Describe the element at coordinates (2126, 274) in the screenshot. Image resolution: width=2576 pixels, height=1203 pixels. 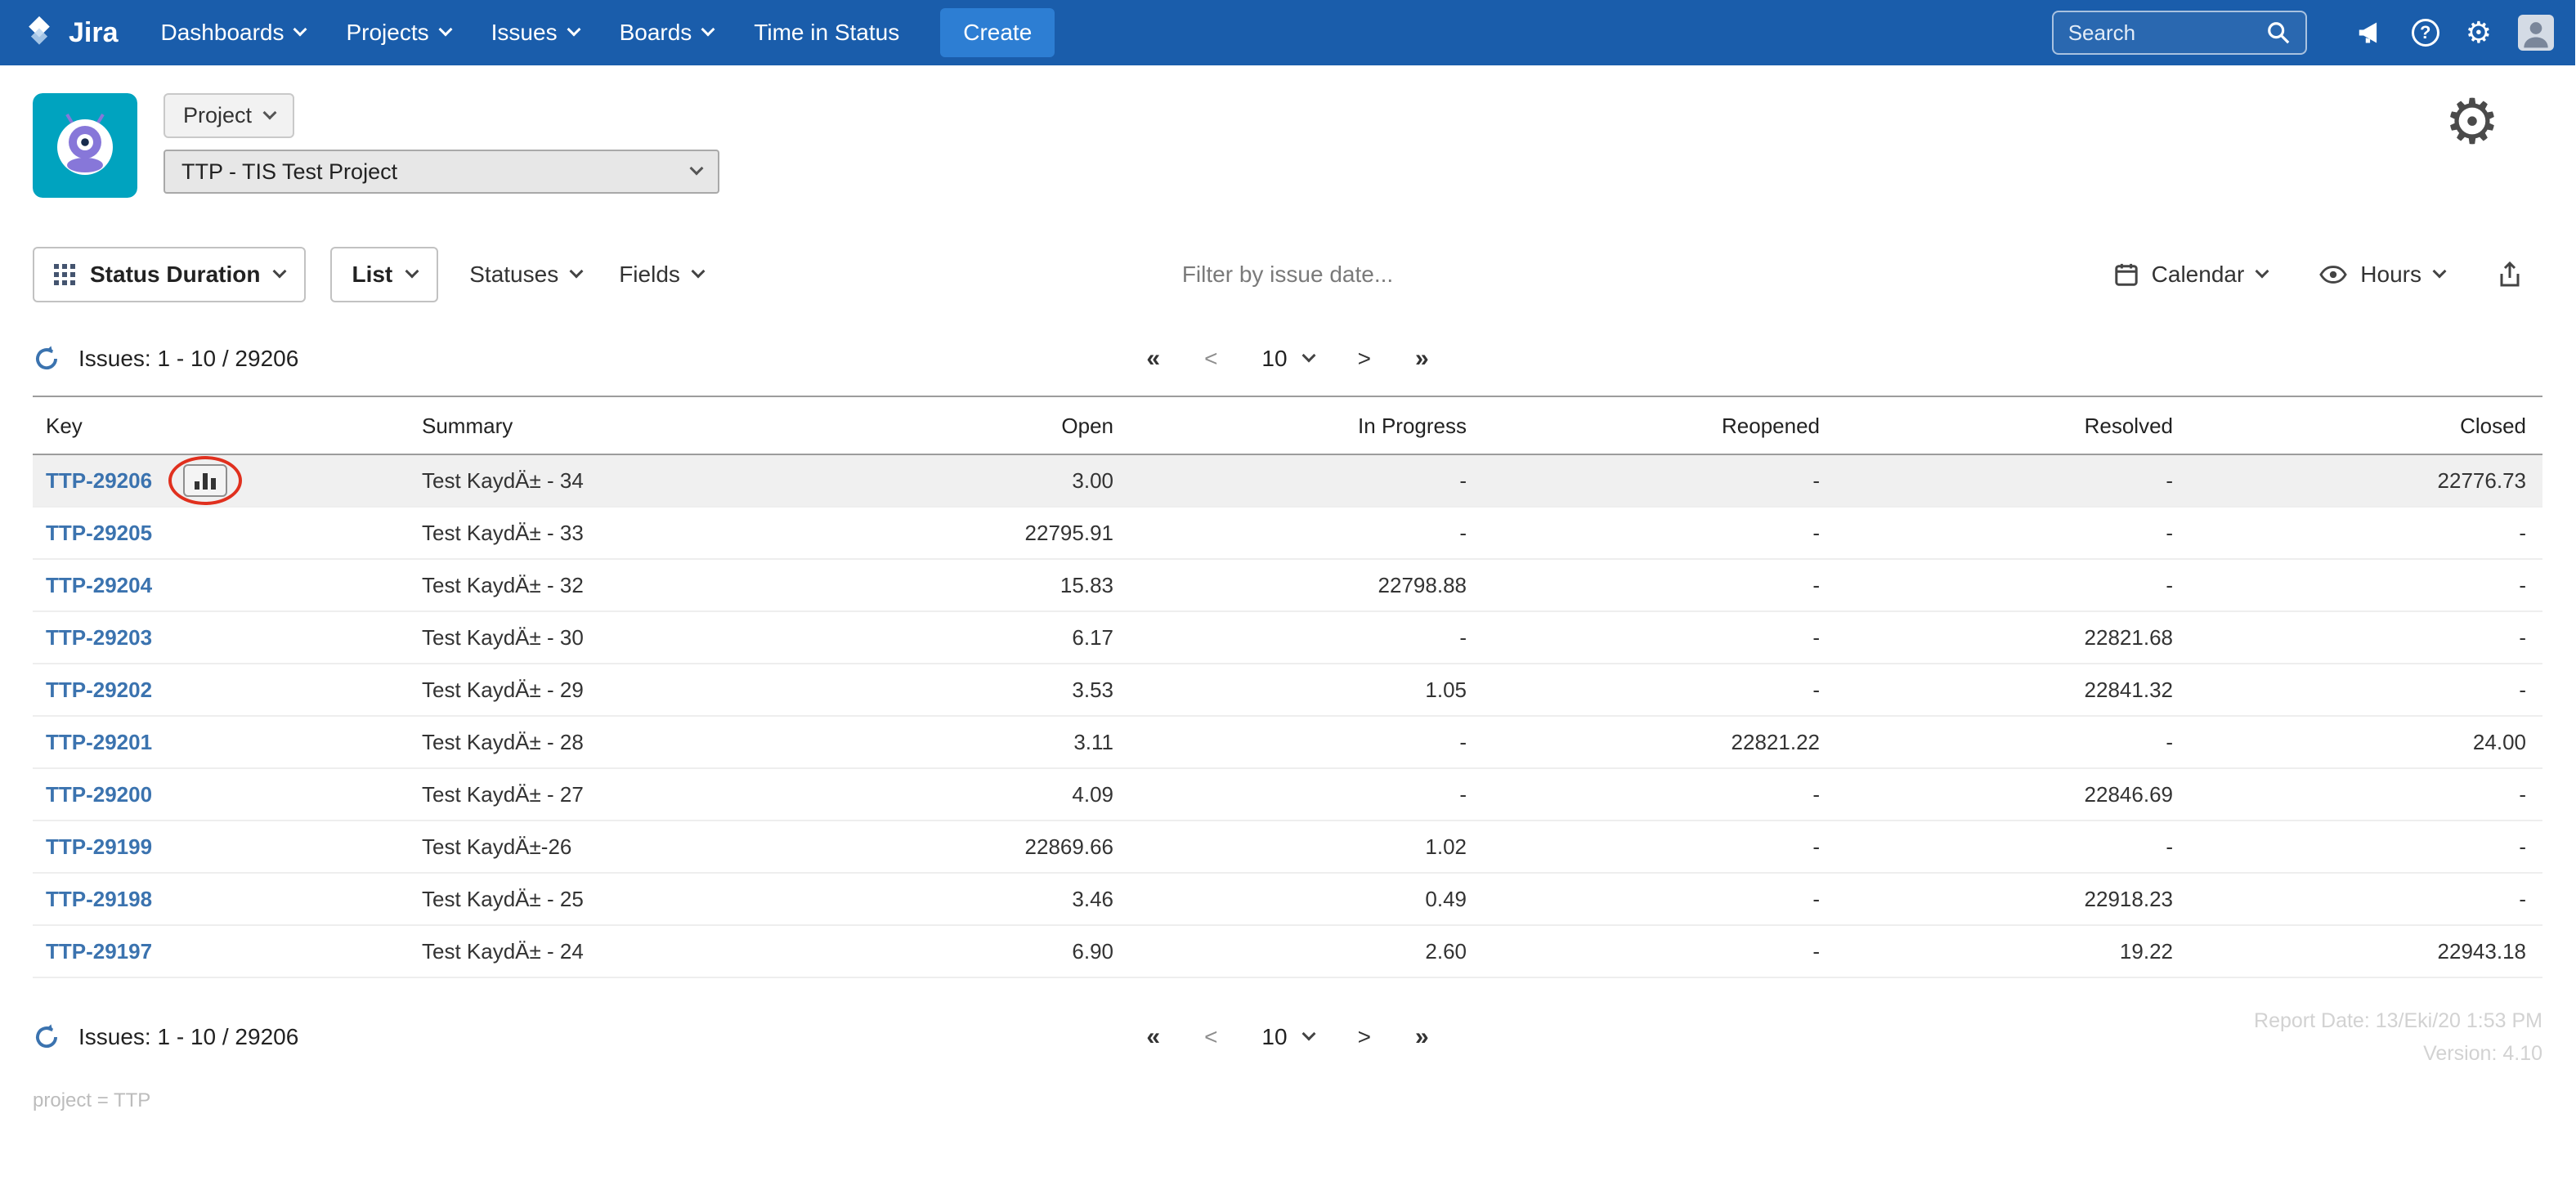
I see `calendar-icon` at that location.